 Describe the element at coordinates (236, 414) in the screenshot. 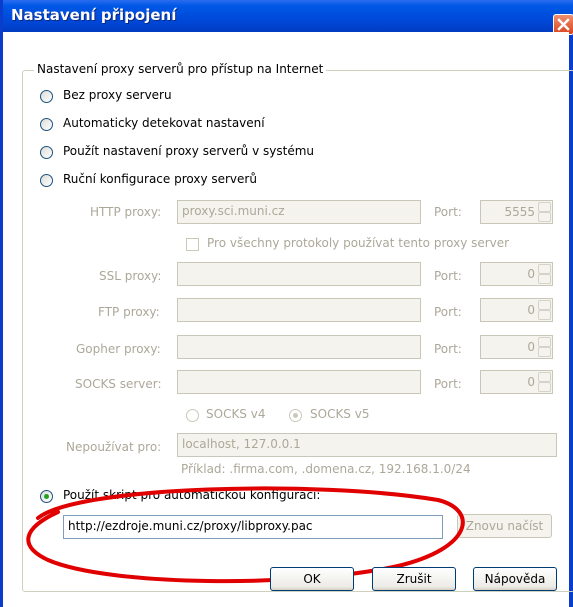

I see `label-socks-v4: SOCKS v4` at that location.